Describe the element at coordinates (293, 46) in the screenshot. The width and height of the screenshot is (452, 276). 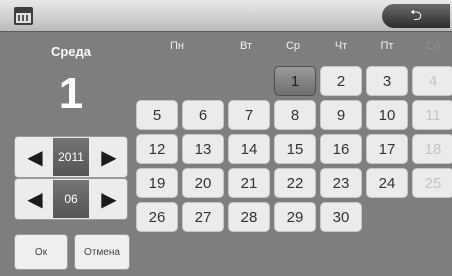
I see `weekday-wed: Ср` at that location.